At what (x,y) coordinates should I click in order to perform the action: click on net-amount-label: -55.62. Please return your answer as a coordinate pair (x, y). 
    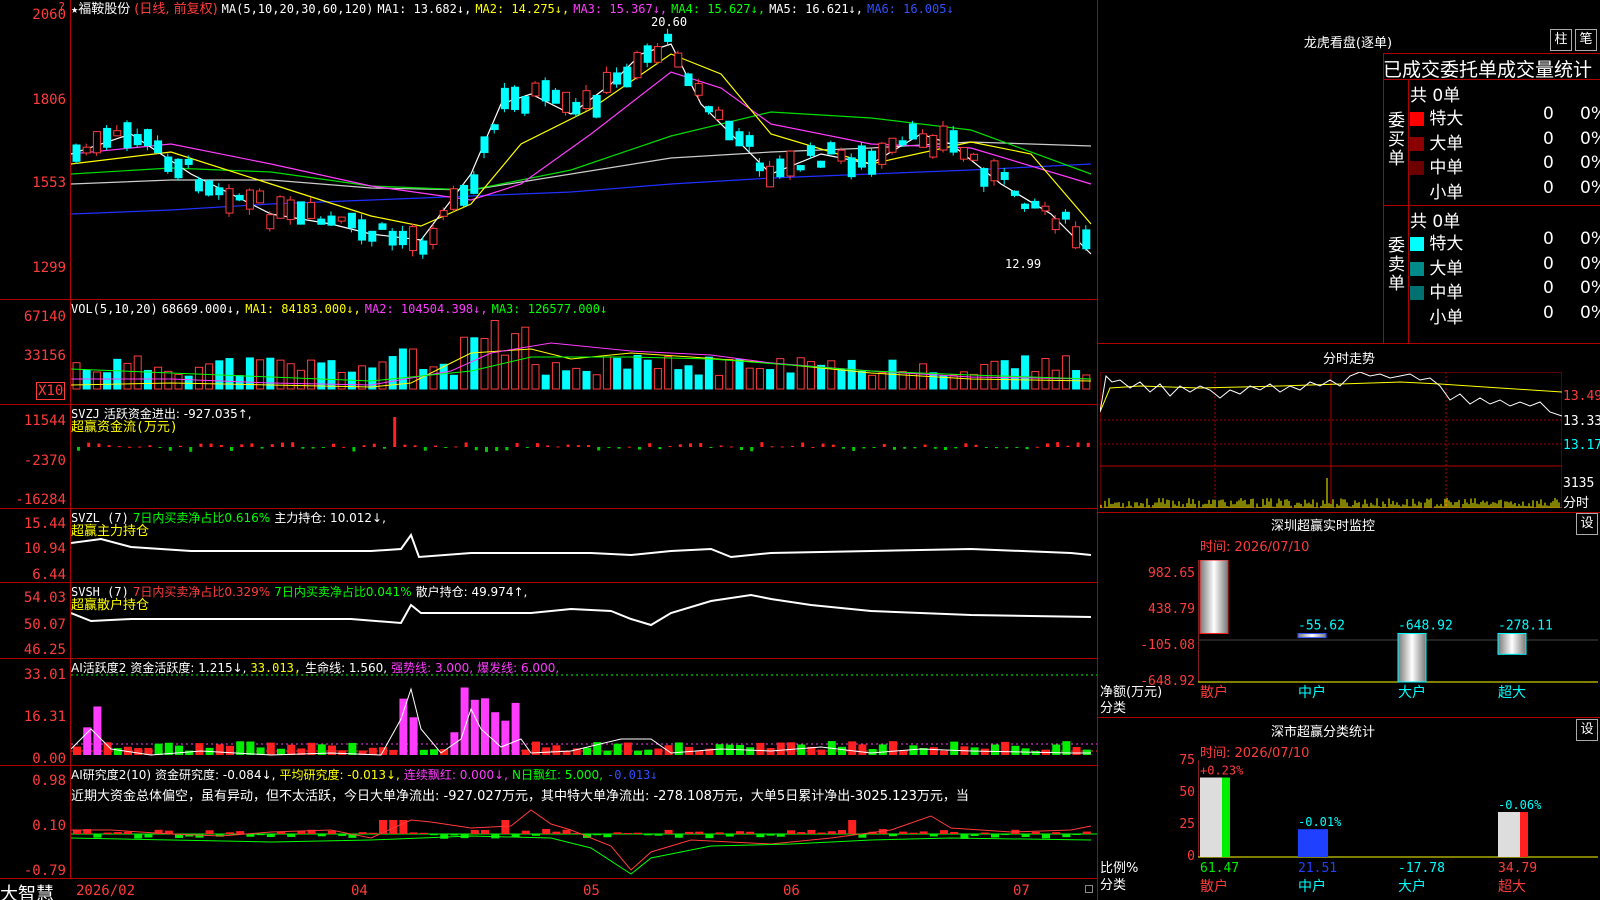
    Looking at the image, I should click on (1321, 625).